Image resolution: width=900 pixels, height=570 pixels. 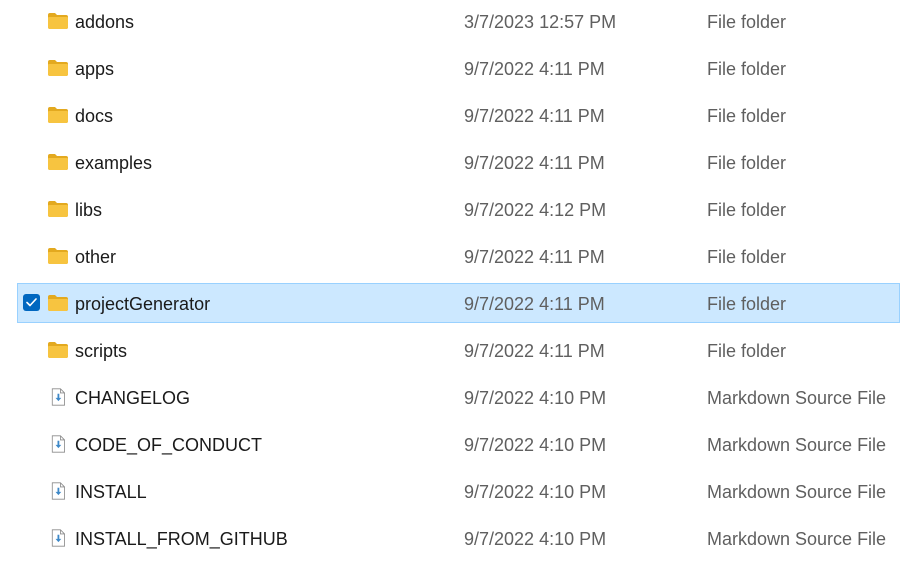 I want to click on selection-checkbox, so click(x=31, y=302).